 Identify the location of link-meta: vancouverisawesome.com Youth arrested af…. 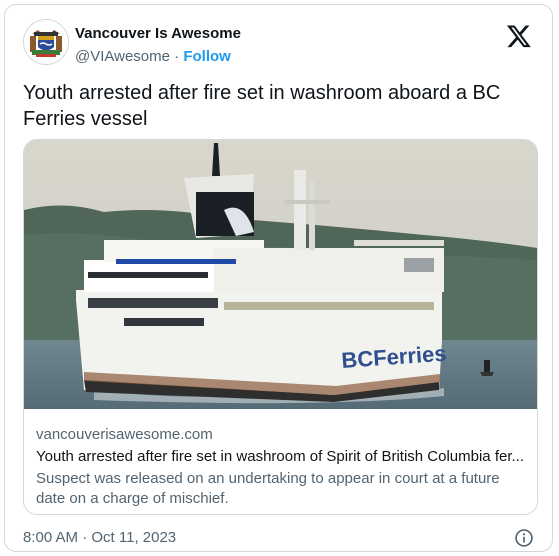
(280, 467).